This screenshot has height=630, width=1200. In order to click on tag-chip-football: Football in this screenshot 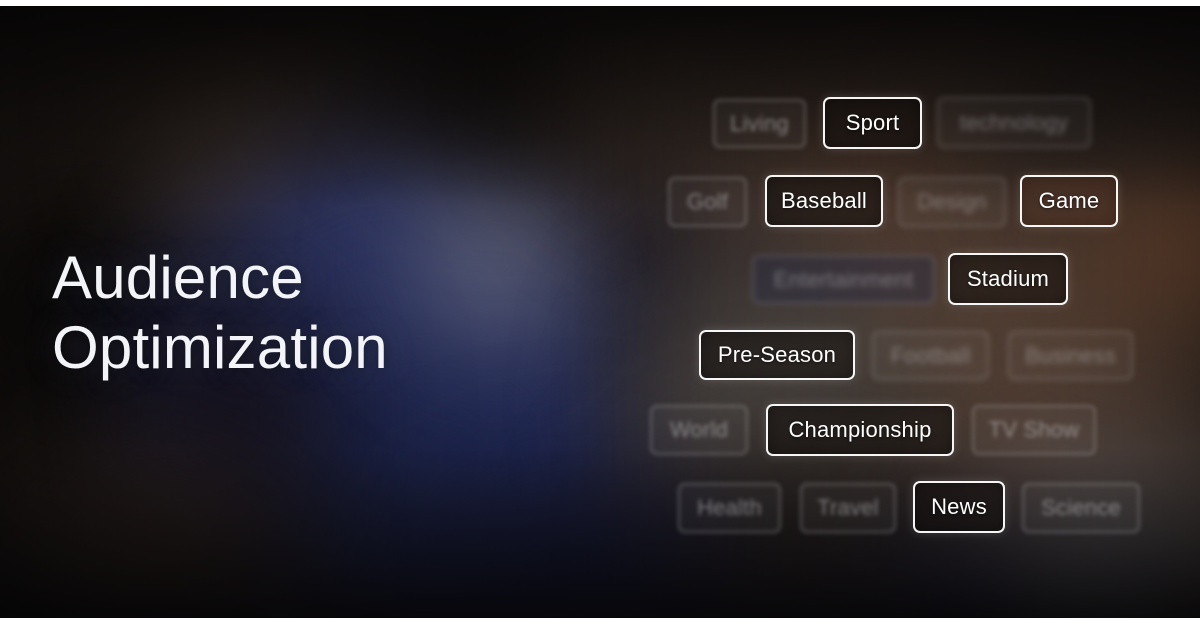, I will do `click(930, 355)`.